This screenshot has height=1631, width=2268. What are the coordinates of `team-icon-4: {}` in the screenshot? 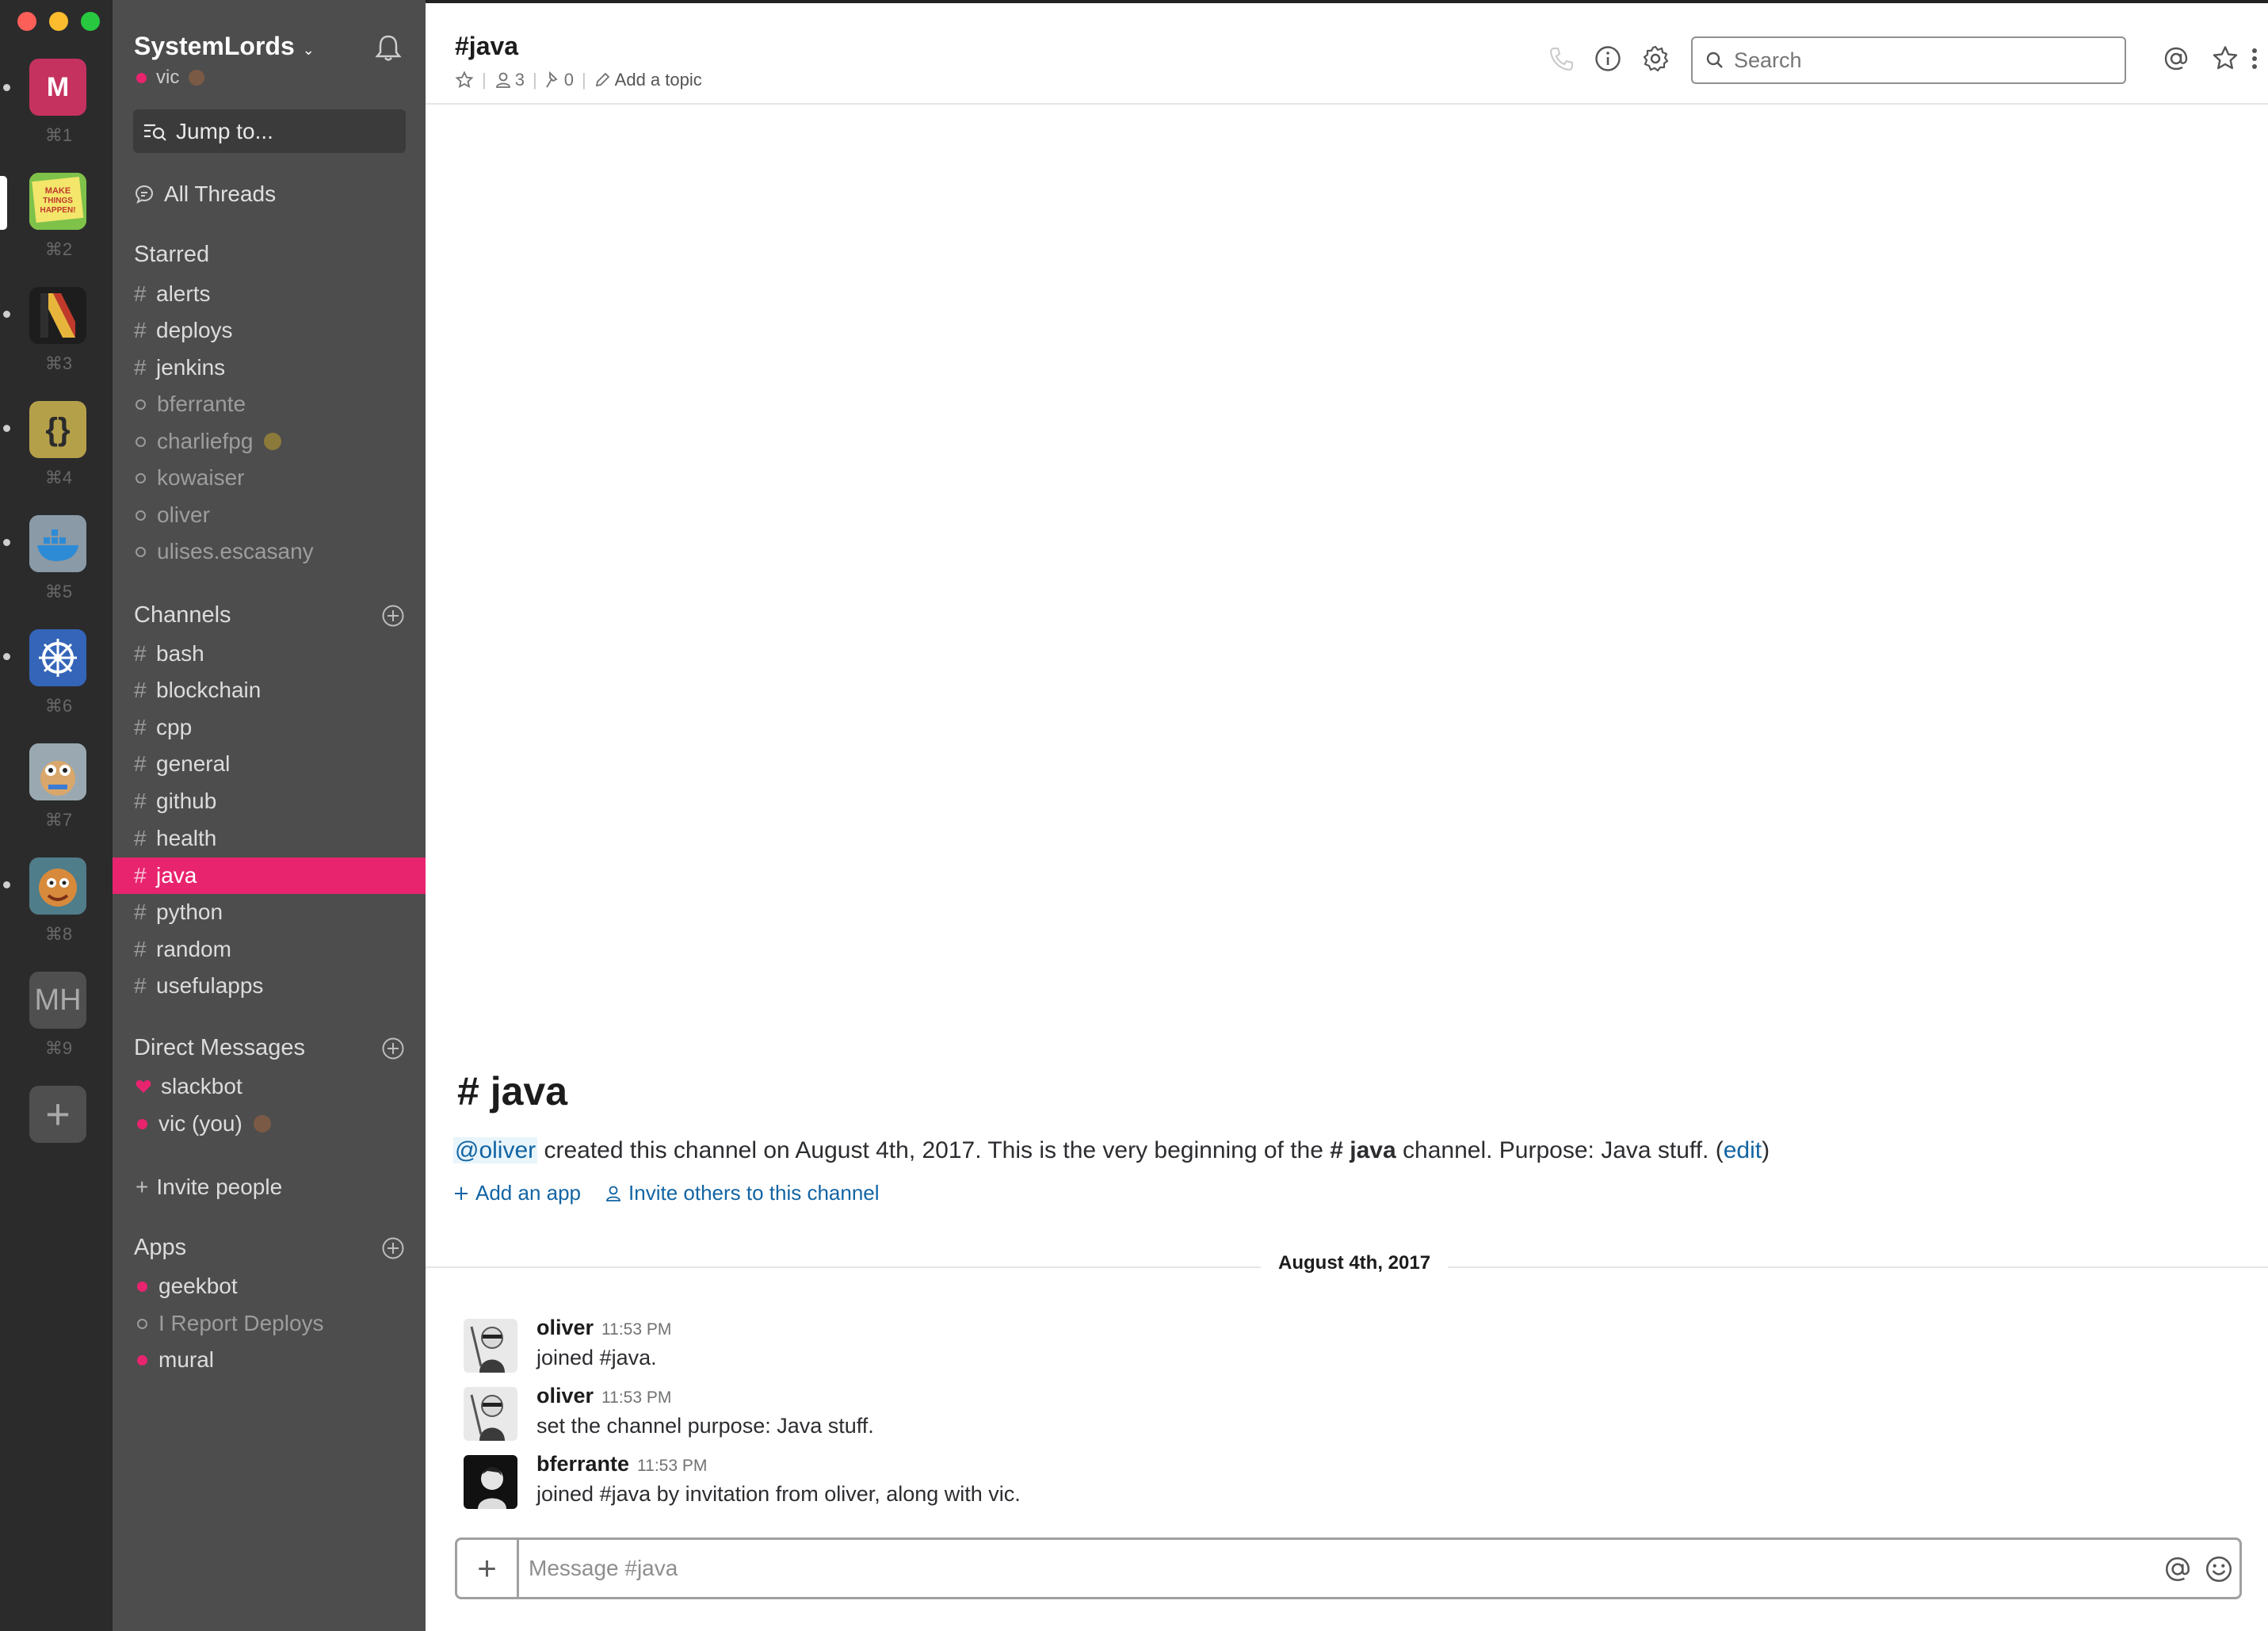 It's located at (58, 429).